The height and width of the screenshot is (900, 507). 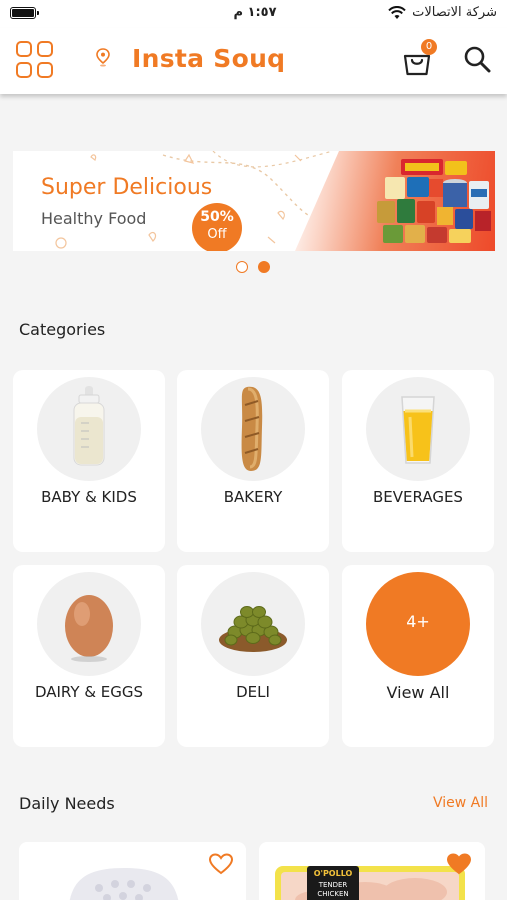 I want to click on status-bar: ١:٥٧ م شركة الاتصالات, so click(x=253, y=14).